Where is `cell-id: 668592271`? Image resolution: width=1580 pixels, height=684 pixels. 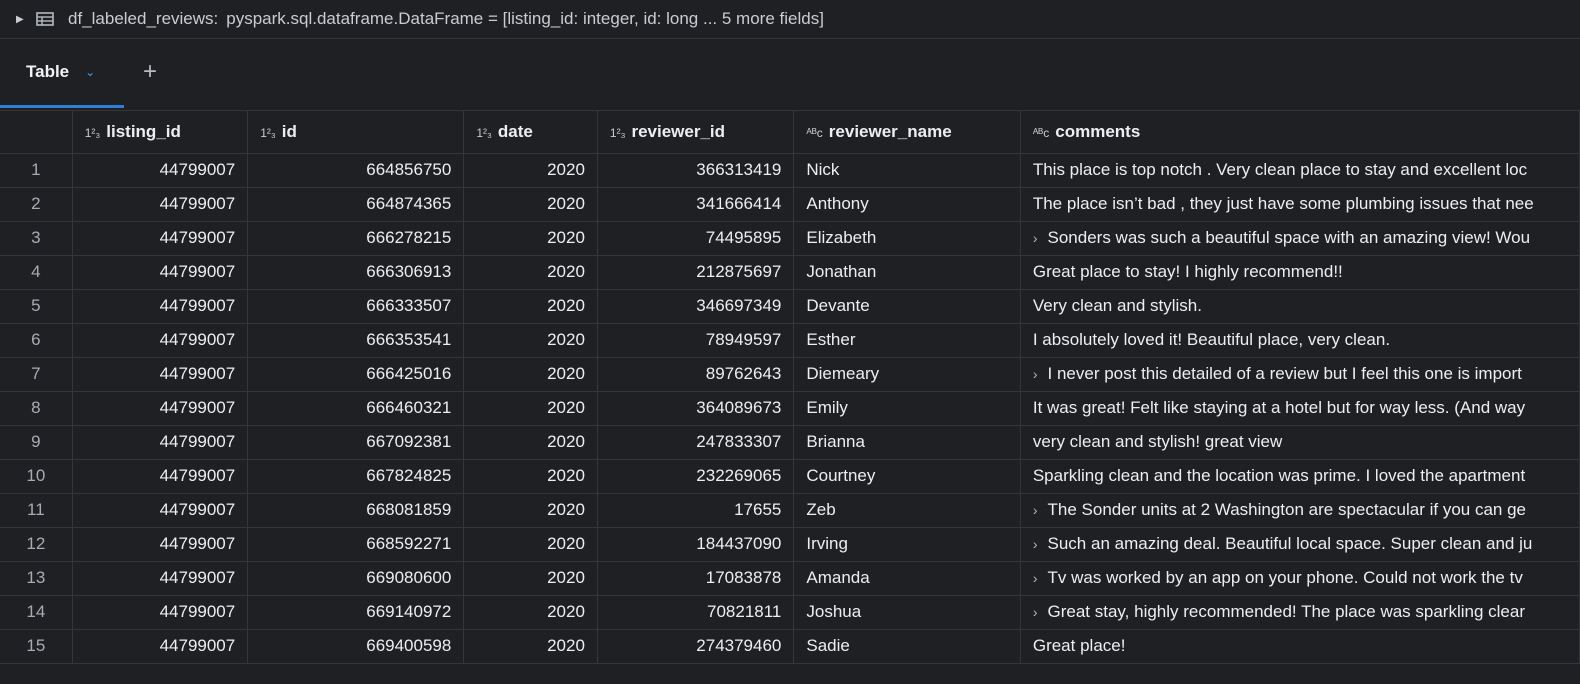
cell-id: 668592271 is located at coordinates (356, 544).